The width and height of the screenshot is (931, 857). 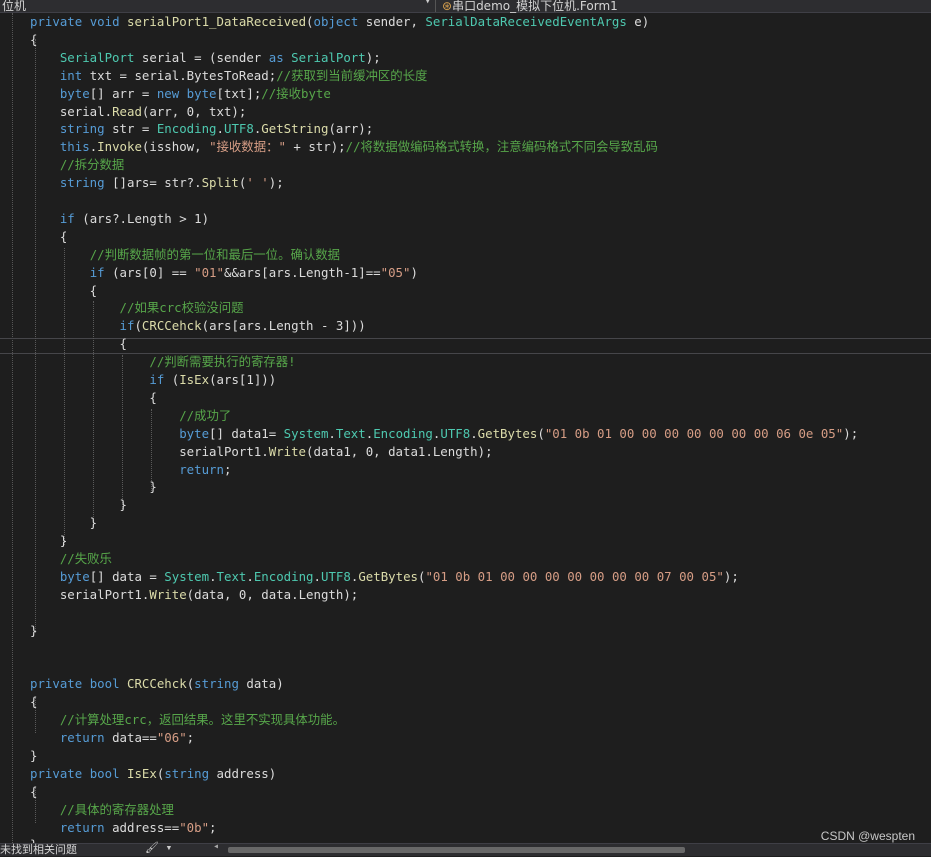 What do you see at coordinates (231, 576) in the screenshot?
I see `code-token: Text` at bounding box center [231, 576].